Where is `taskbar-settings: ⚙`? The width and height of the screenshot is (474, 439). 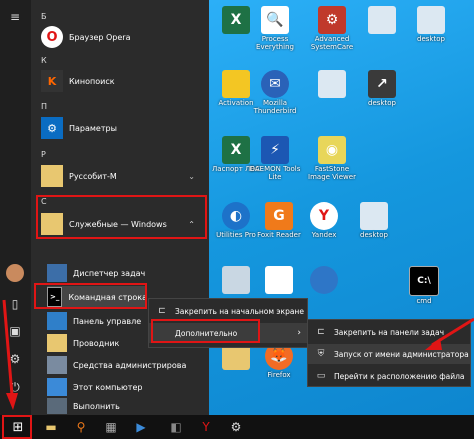 taskbar-settings: ⚙ is located at coordinates (236, 427).